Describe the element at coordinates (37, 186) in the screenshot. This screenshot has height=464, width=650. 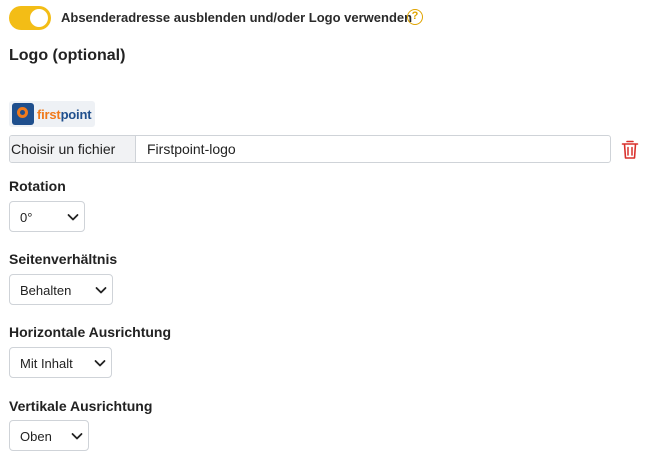
I see `rotation-label: Rotation` at that location.